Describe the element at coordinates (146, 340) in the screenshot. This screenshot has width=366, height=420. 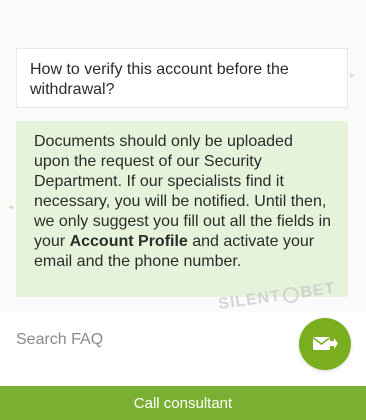
I see `search-faq-input` at that location.